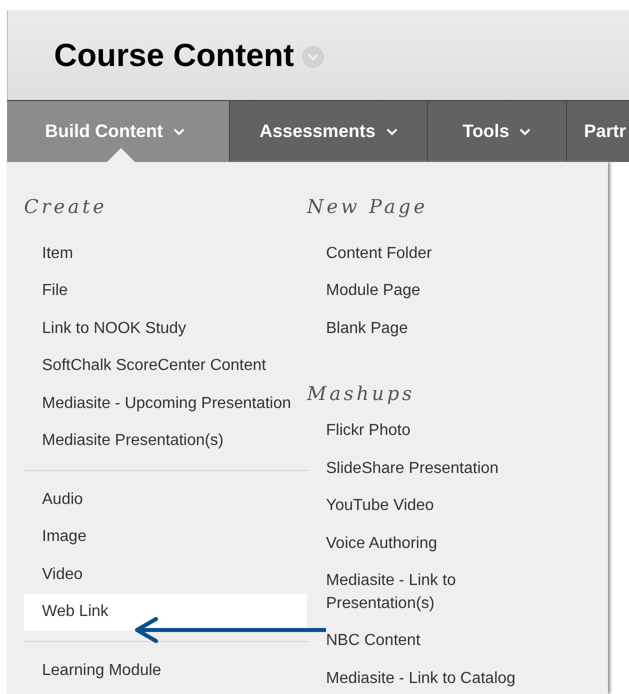  Describe the element at coordinates (446, 291) in the screenshot. I see `menu-item: Module Page` at that location.